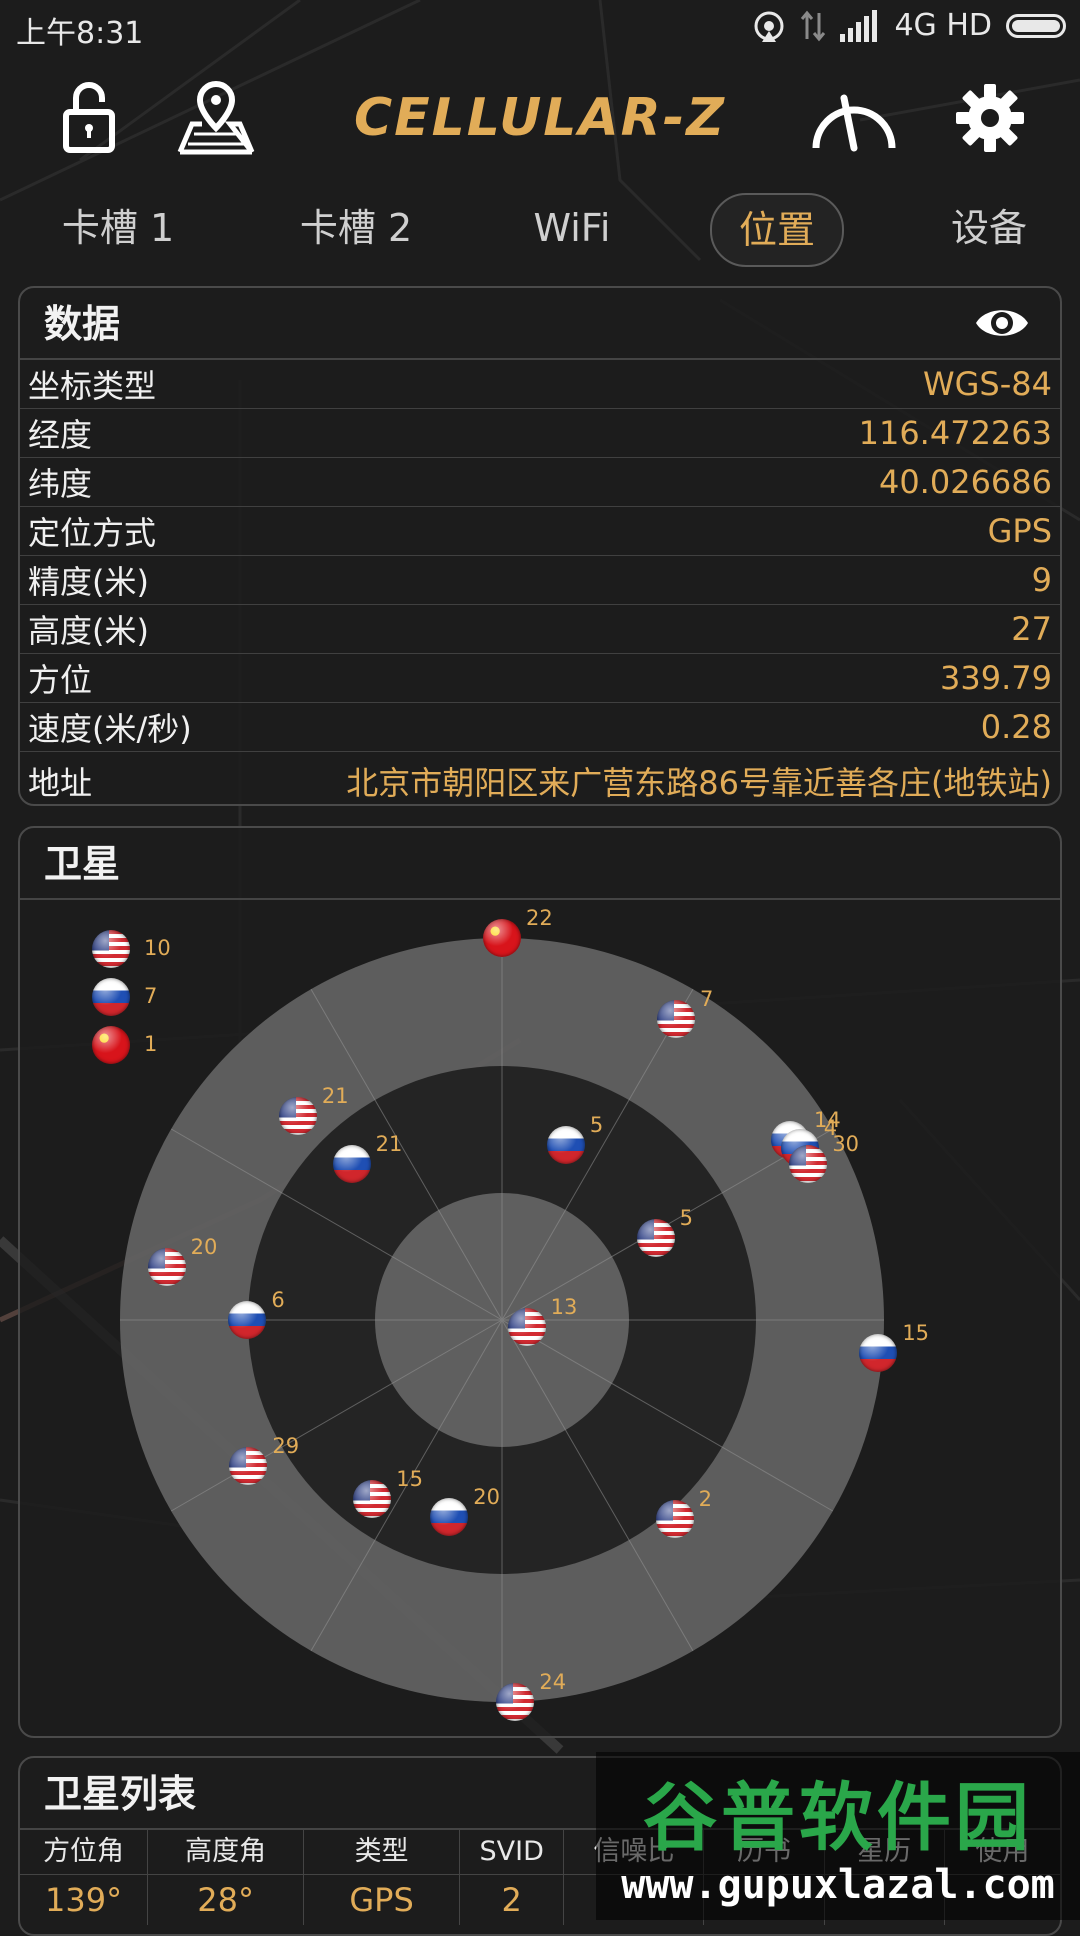 This screenshot has width=1080, height=1936. I want to click on legend-item-beidou: 1, so click(152, 1046).